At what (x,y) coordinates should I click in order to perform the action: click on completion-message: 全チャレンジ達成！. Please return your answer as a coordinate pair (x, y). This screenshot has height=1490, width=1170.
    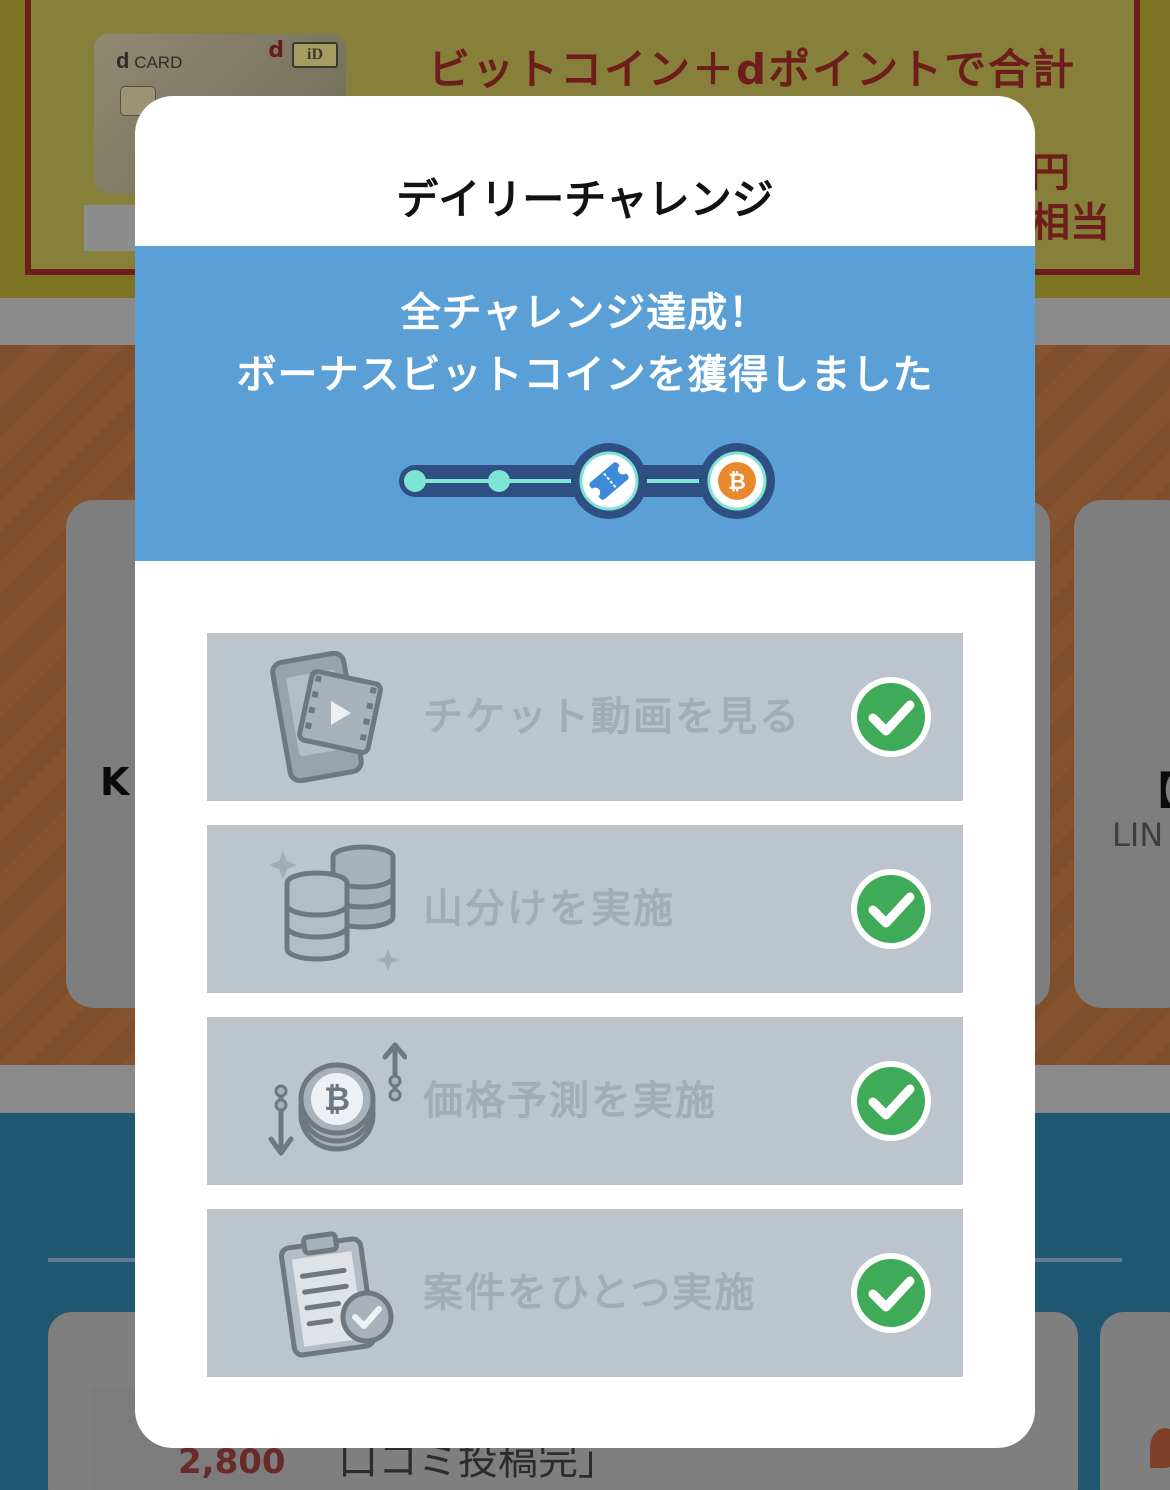
    Looking at the image, I should click on (585, 313).